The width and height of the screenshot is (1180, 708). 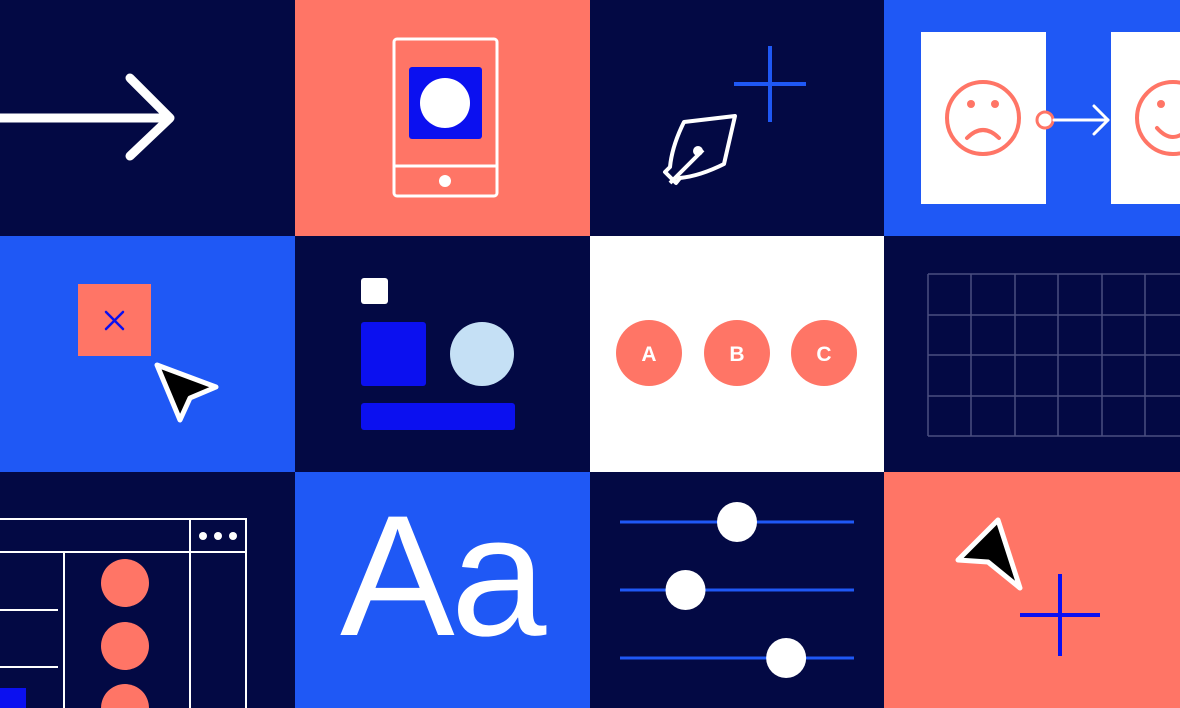 I want to click on option-b: B, so click(x=737, y=353).